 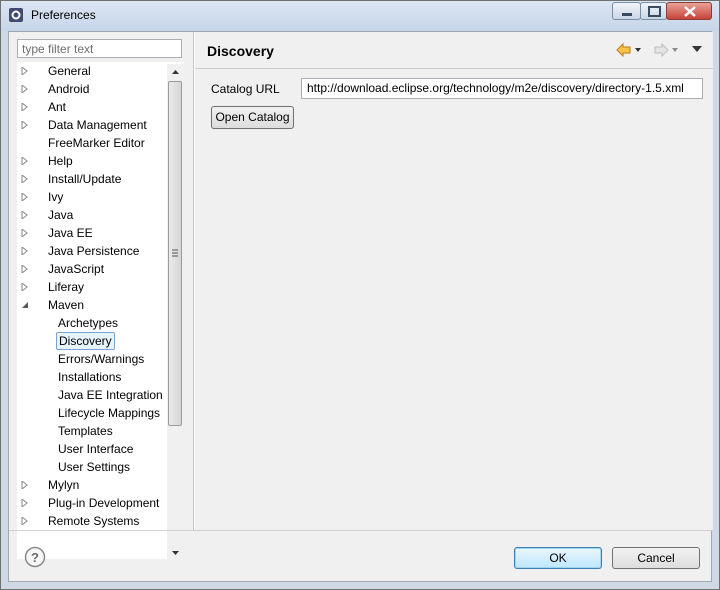 I want to click on tree-item-label: Android, so click(x=69, y=89).